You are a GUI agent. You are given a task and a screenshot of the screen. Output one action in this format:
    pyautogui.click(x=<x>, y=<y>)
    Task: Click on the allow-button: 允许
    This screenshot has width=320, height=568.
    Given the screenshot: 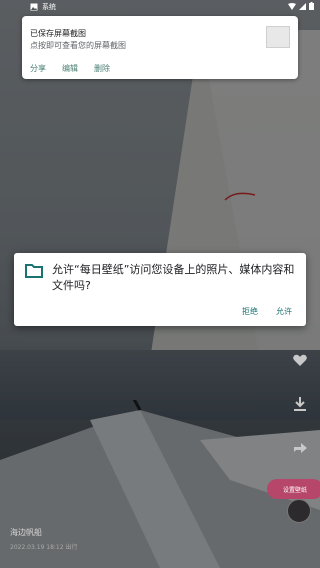 What is the action you would take?
    pyautogui.click(x=284, y=311)
    